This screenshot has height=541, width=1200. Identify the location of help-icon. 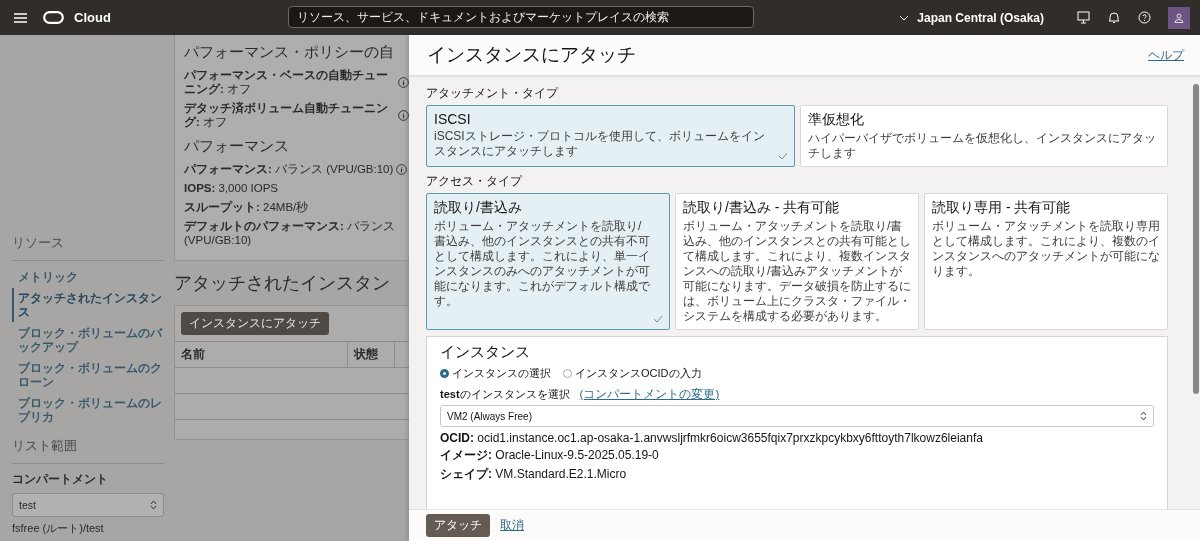
(1144, 17).